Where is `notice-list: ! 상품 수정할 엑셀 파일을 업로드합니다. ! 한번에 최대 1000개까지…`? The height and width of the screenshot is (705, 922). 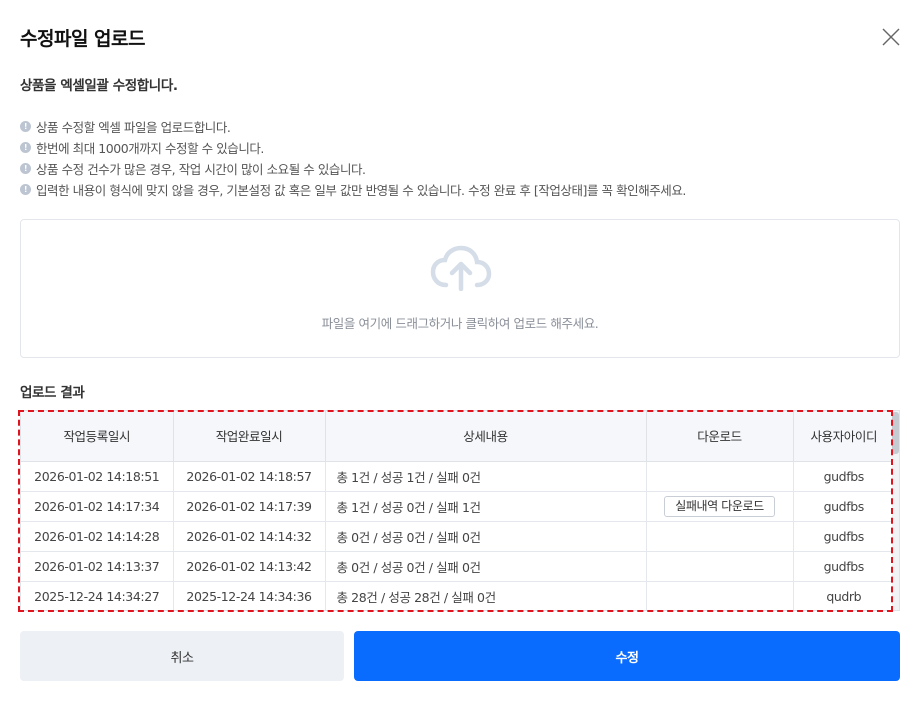
notice-list: ! 상품 수정할 엑셀 파일을 업로드합니다. ! 한번에 최대 1000개까지… is located at coordinates (353, 158).